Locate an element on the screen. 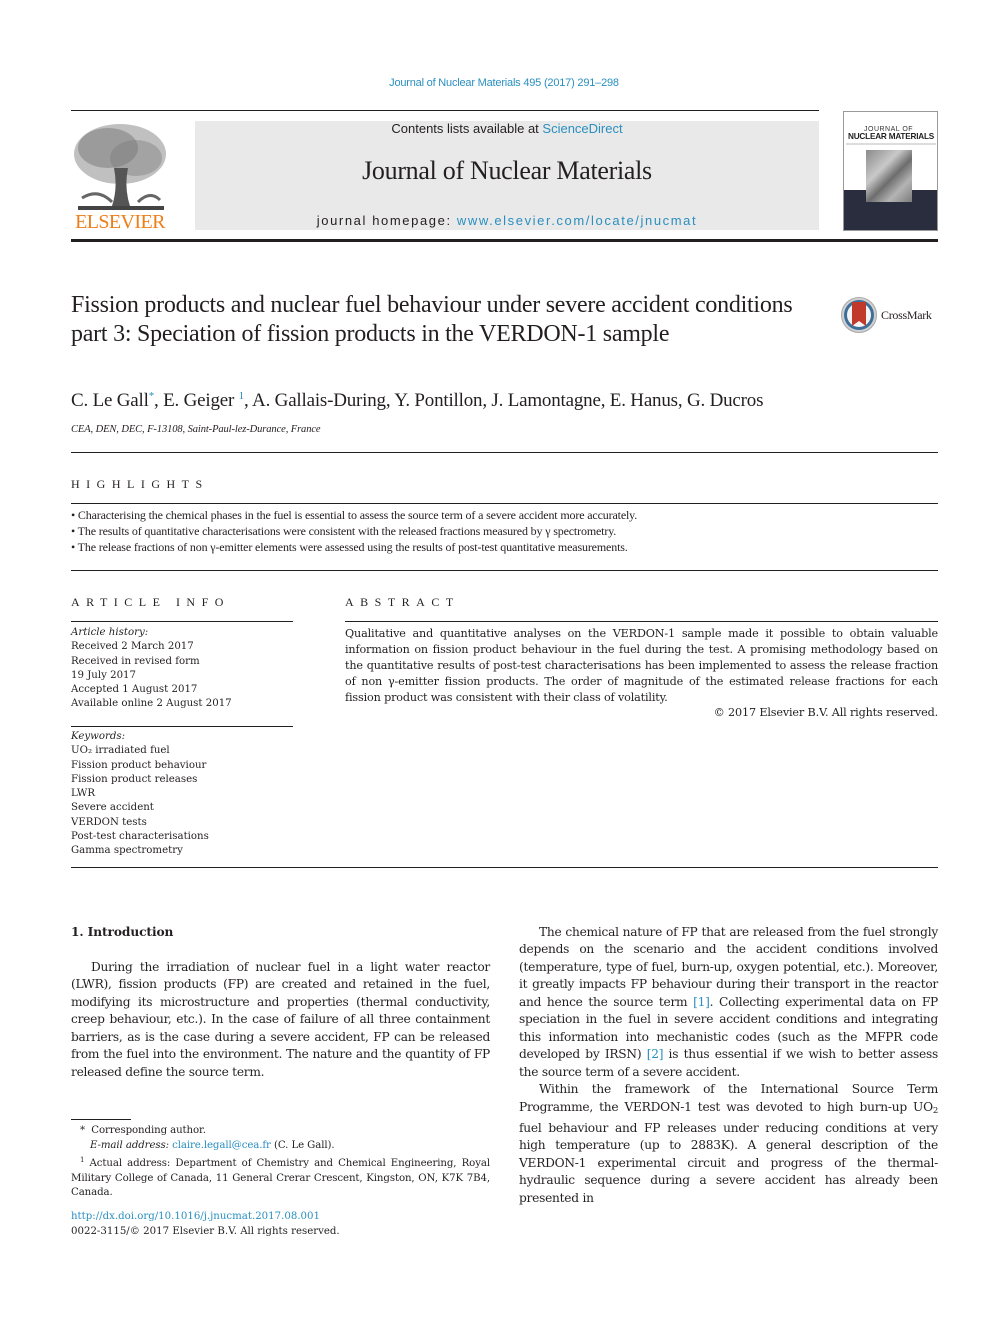  keywords-label: Keywords: is located at coordinates (98, 736).